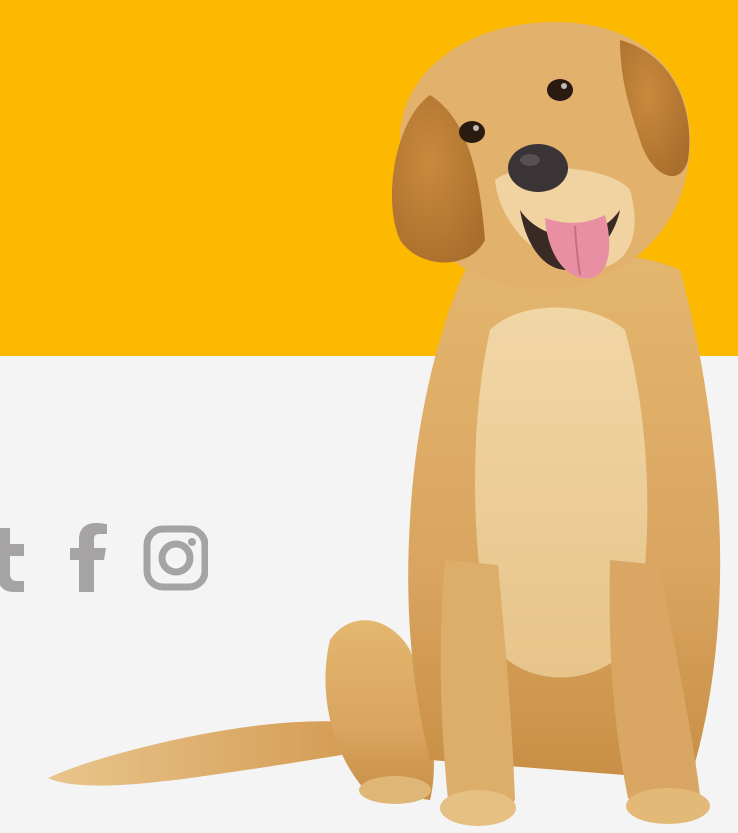 Image resolution: width=738 pixels, height=833 pixels. What do you see at coordinates (472, 132) in the screenshot?
I see `dog-eye-left` at bounding box center [472, 132].